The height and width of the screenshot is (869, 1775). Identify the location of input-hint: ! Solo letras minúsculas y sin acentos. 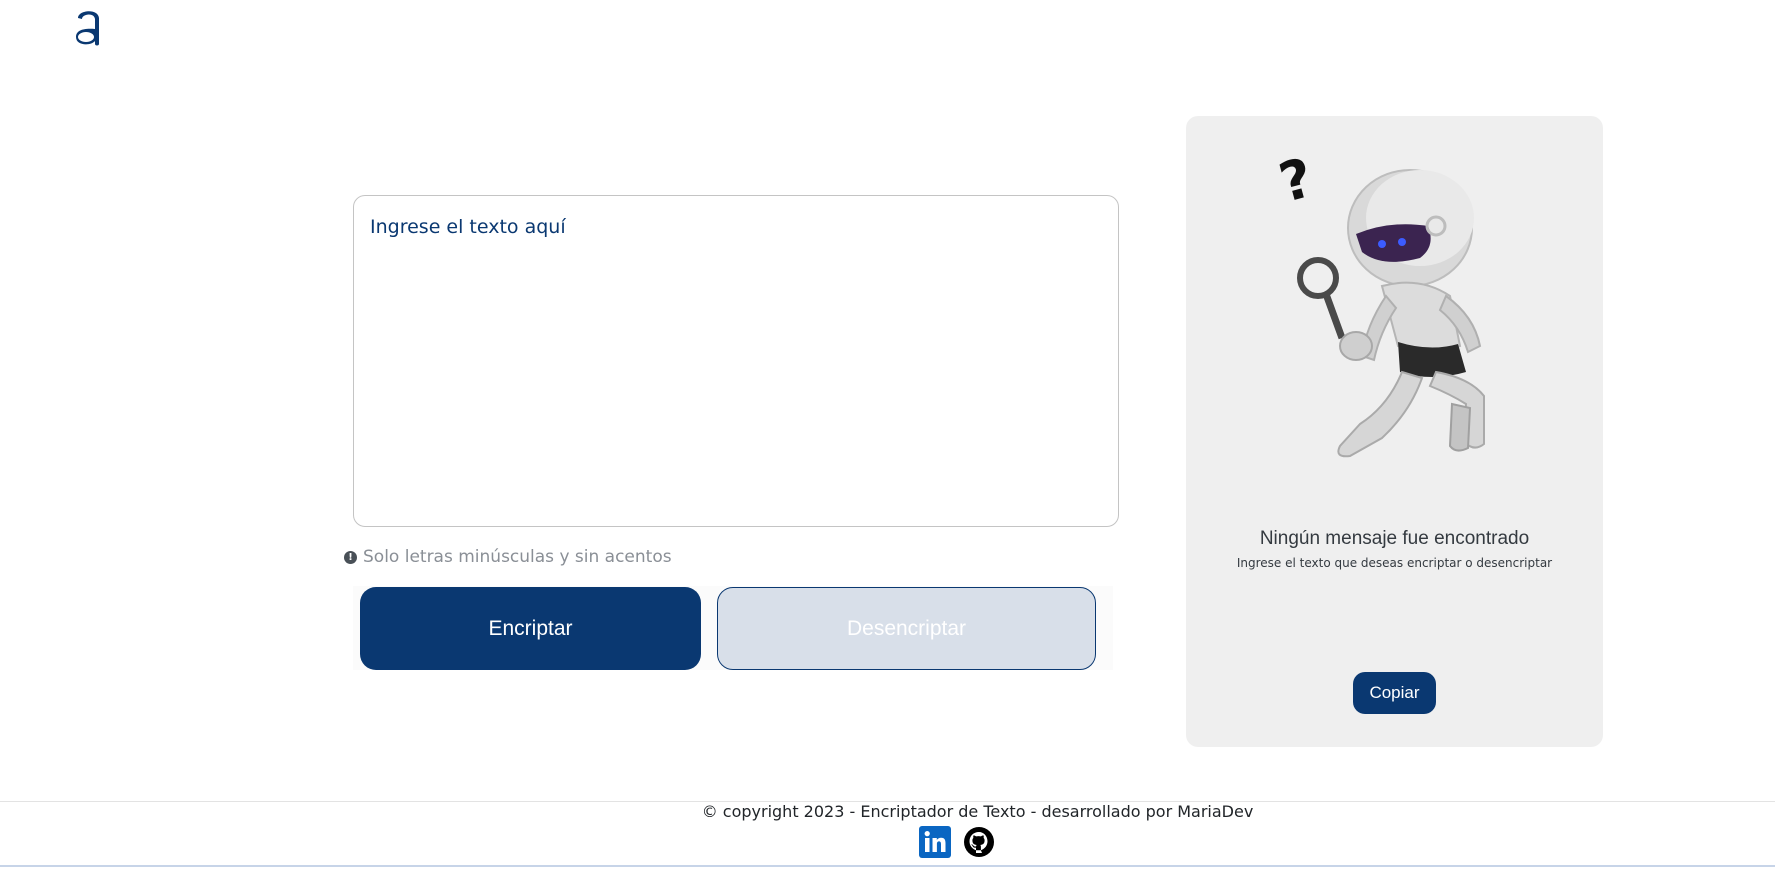
(508, 557).